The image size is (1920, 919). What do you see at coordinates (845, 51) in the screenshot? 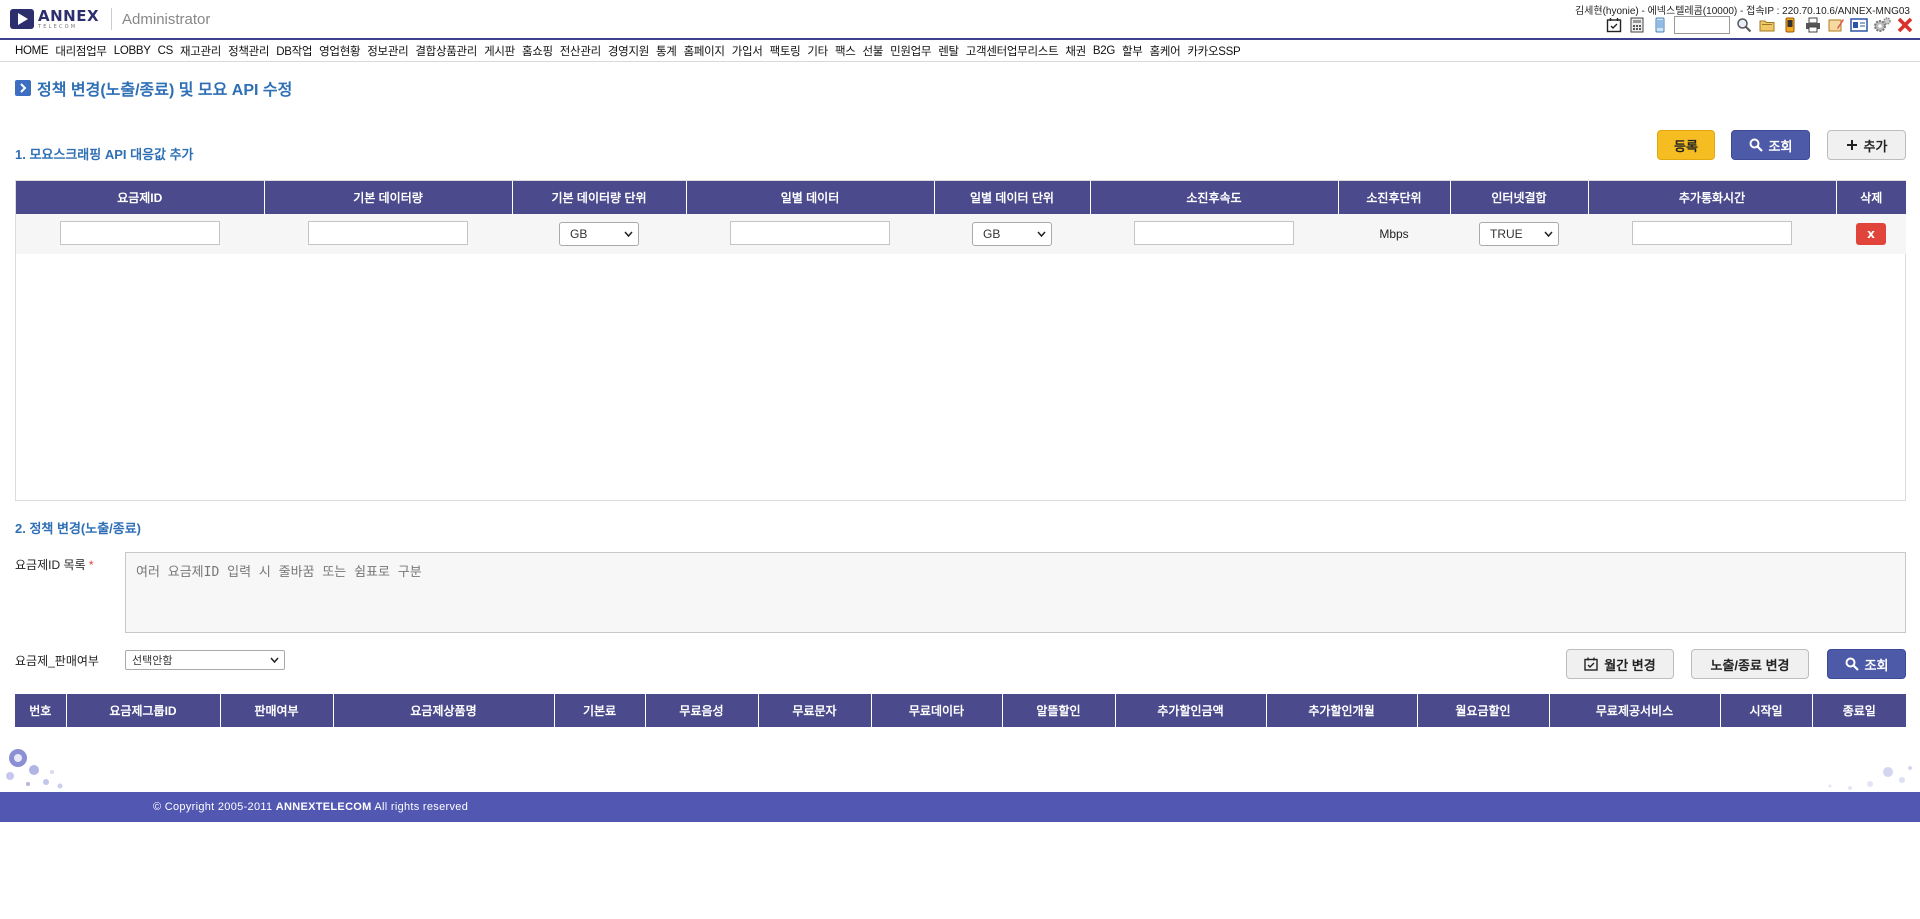
I see `nav-item-19: 팩스` at bounding box center [845, 51].